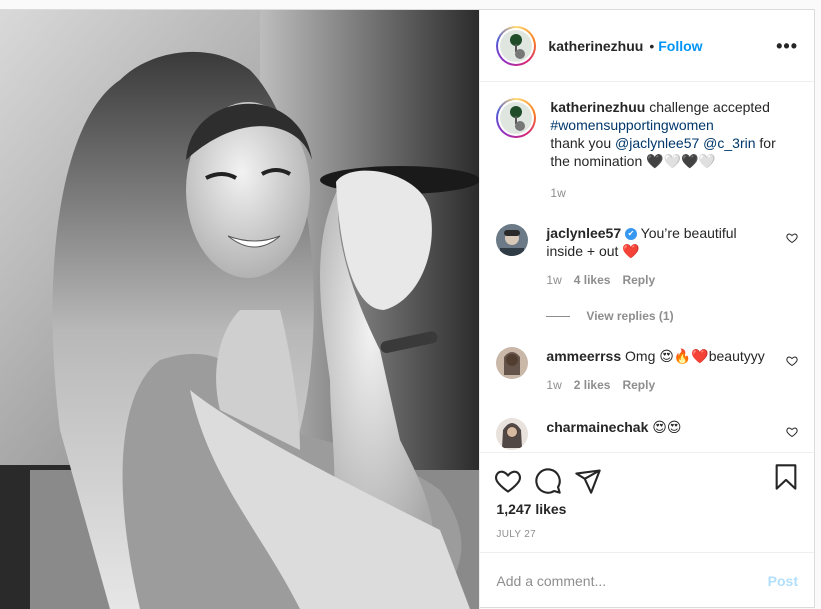 The image size is (821, 609). What do you see at coordinates (588, 481) in the screenshot?
I see `share-icon` at bounding box center [588, 481].